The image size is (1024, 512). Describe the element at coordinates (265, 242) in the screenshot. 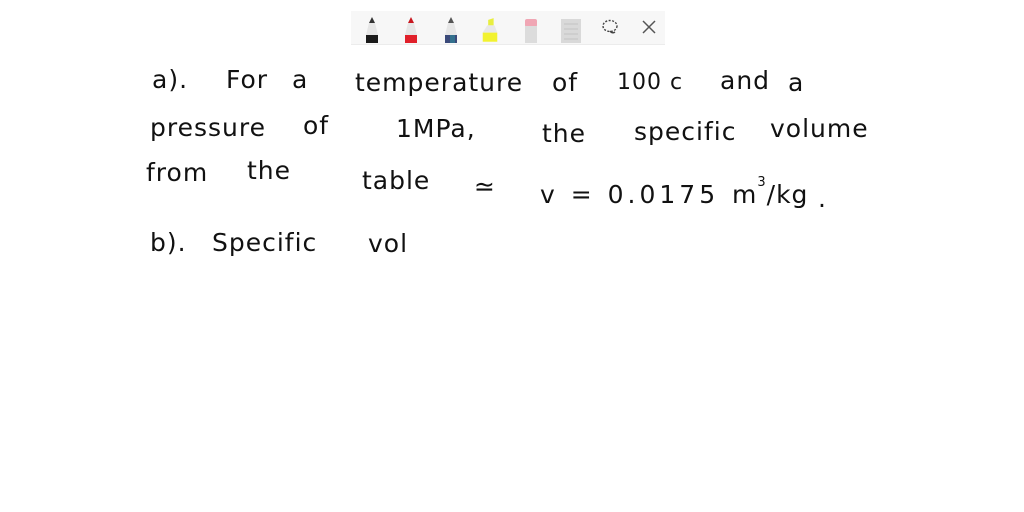

I see `note-word: Specific` at that location.